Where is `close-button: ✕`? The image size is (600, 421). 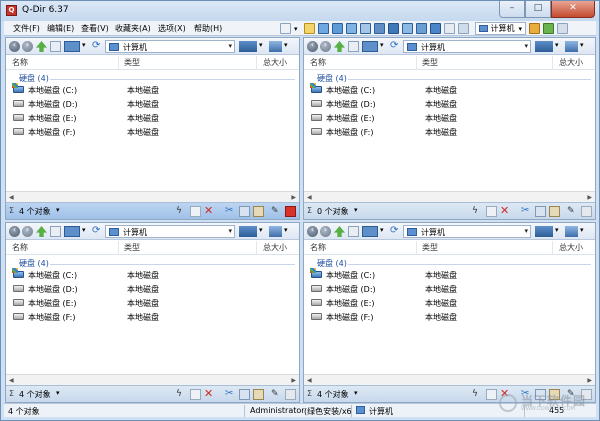 close-button: ✕ is located at coordinates (573, 9).